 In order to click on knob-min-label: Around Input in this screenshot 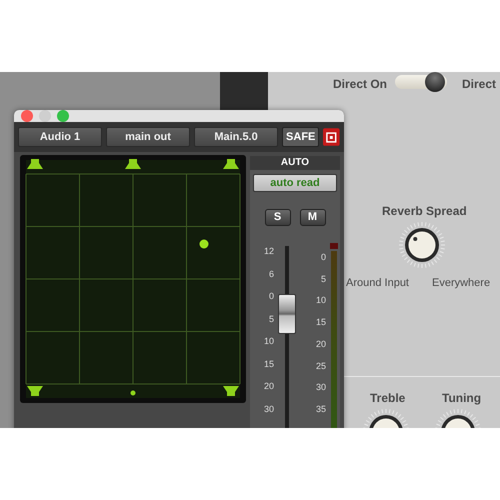, I will do `click(377, 283)`.